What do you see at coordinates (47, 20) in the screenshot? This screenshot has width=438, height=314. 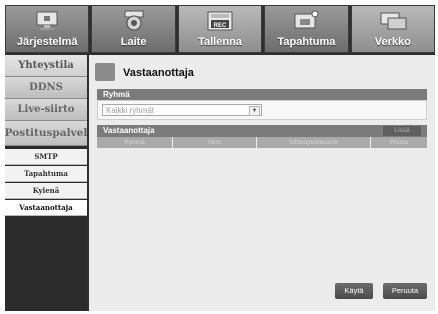 I see `monitor-icon` at bounding box center [47, 20].